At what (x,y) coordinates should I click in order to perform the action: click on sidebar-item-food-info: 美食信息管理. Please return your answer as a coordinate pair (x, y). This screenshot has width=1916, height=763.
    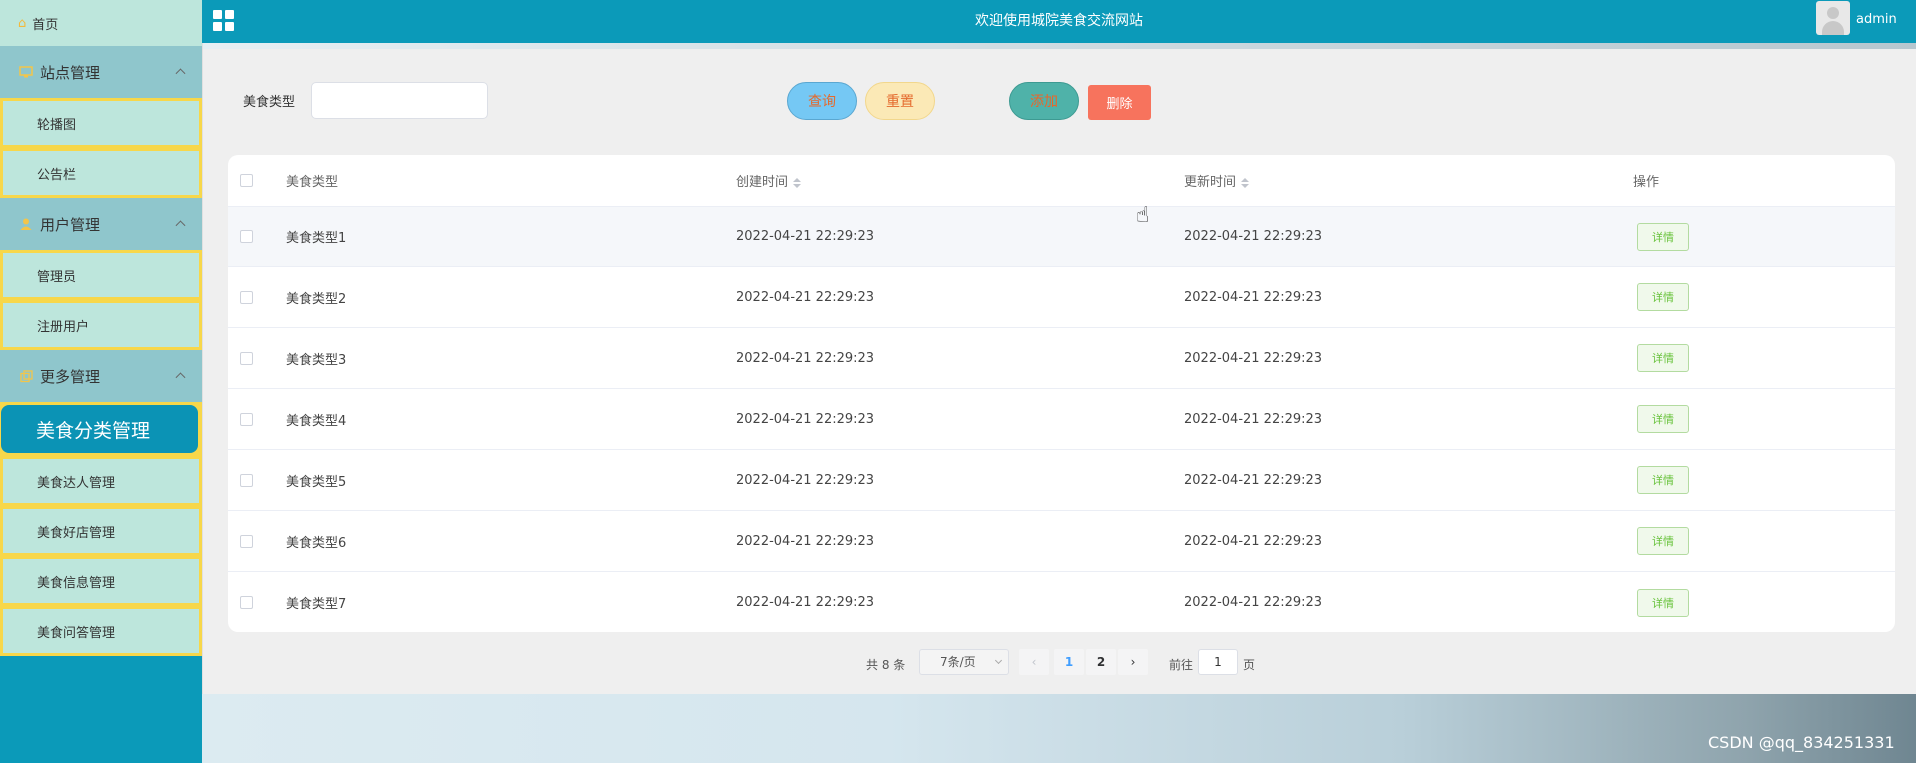
    Looking at the image, I should click on (101, 581).